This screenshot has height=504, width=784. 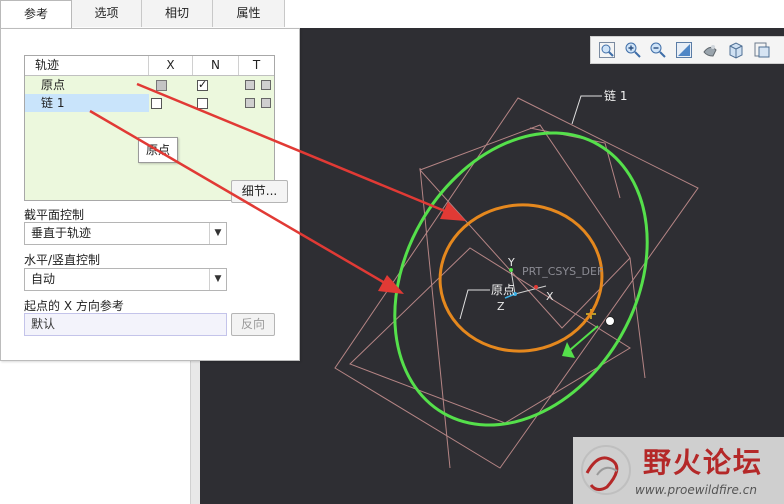 What do you see at coordinates (607, 50) in the screenshot?
I see `zoom-window-icon` at bounding box center [607, 50].